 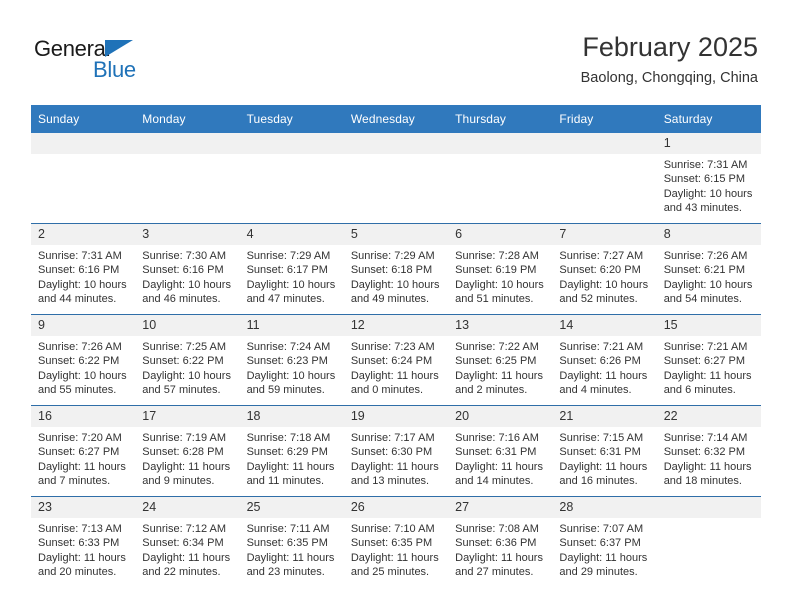 I want to click on daylight-duration-line2: and 49 minutes., so click(x=390, y=298).